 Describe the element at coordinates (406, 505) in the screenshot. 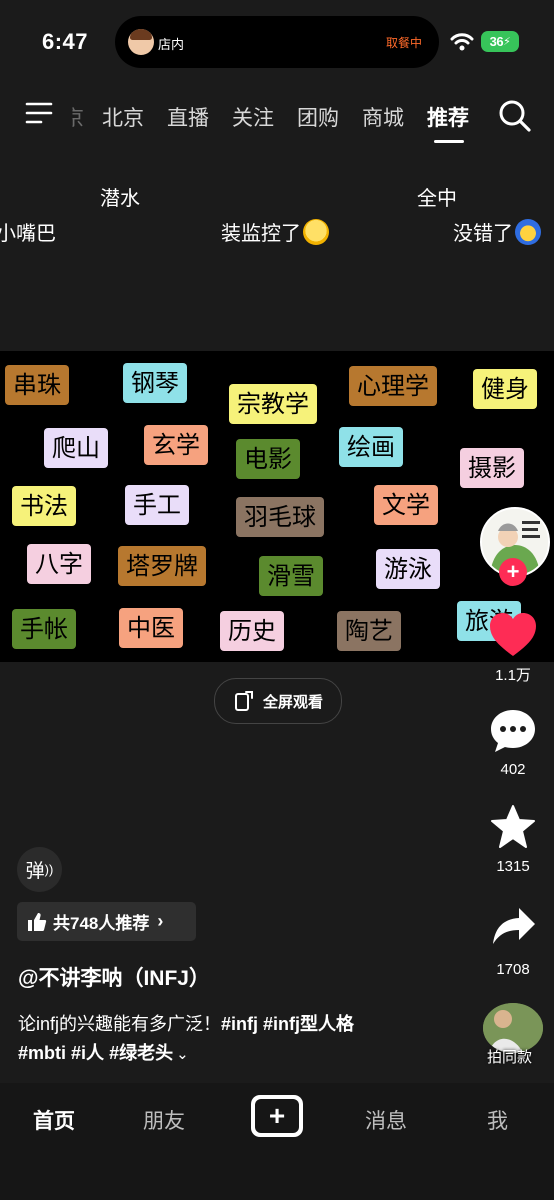

I see `interest-tag: 文学` at that location.